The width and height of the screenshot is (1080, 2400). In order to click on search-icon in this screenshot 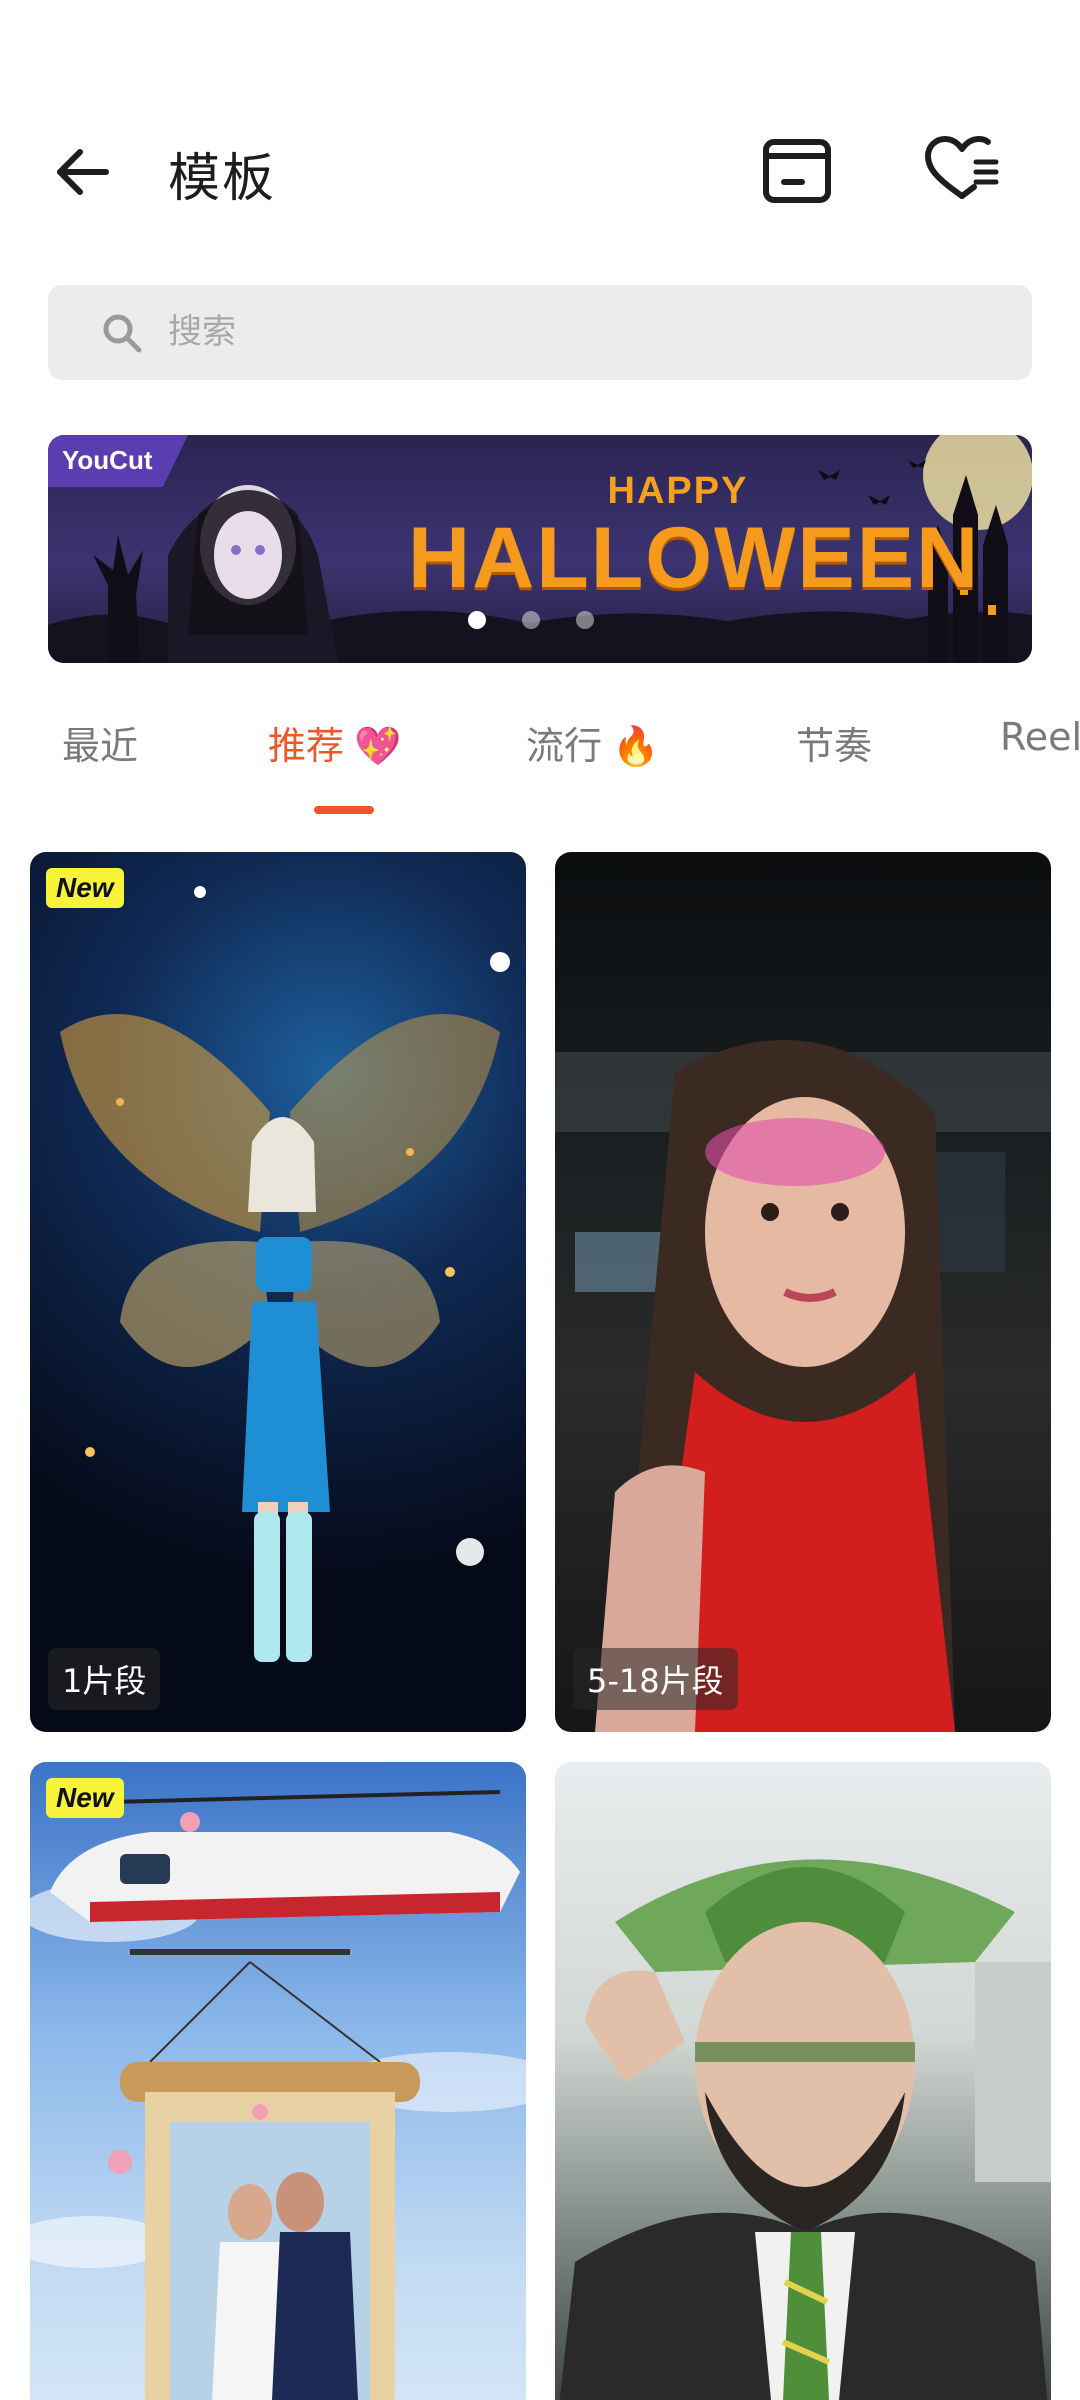, I will do `click(122, 333)`.